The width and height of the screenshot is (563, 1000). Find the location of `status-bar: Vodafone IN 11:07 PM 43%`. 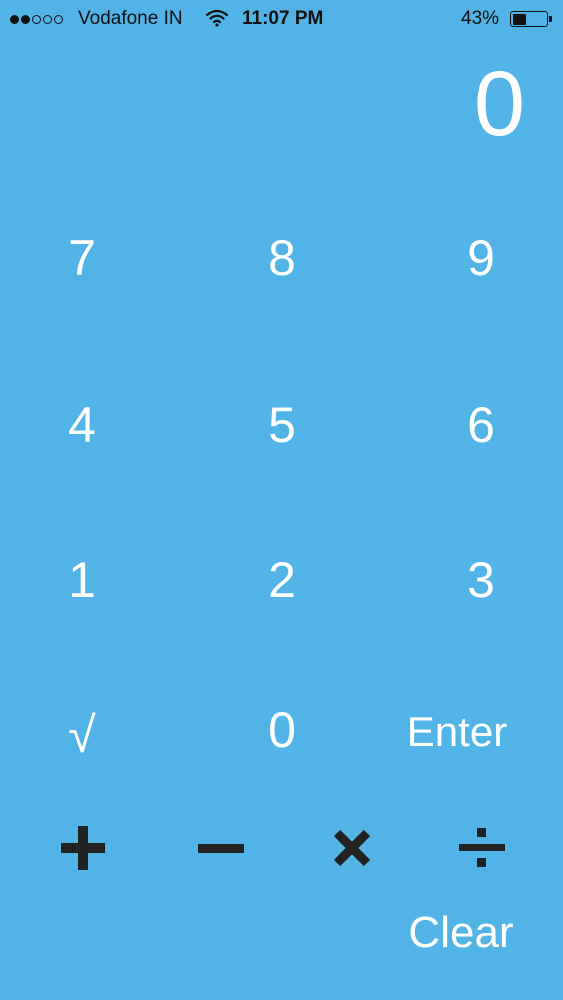

status-bar: Vodafone IN 11:07 PM 43% is located at coordinates (281, 19).